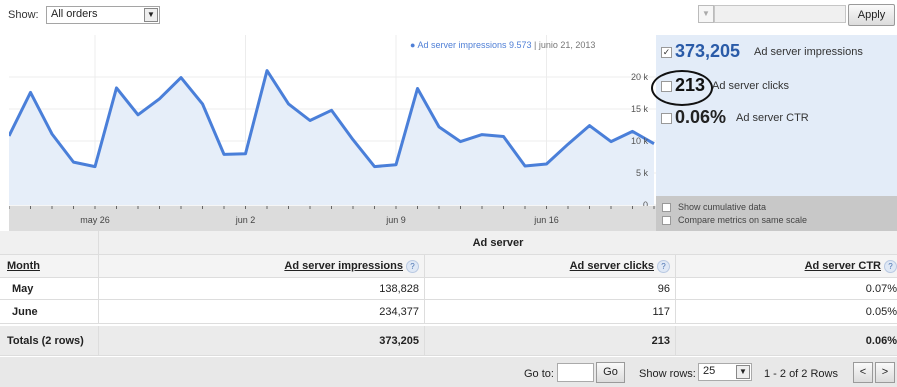 This screenshot has height=387, width=897. What do you see at coordinates (772, 118) in the screenshot?
I see `metric-ctr-label: Ad server CTR` at bounding box center [772, 118].